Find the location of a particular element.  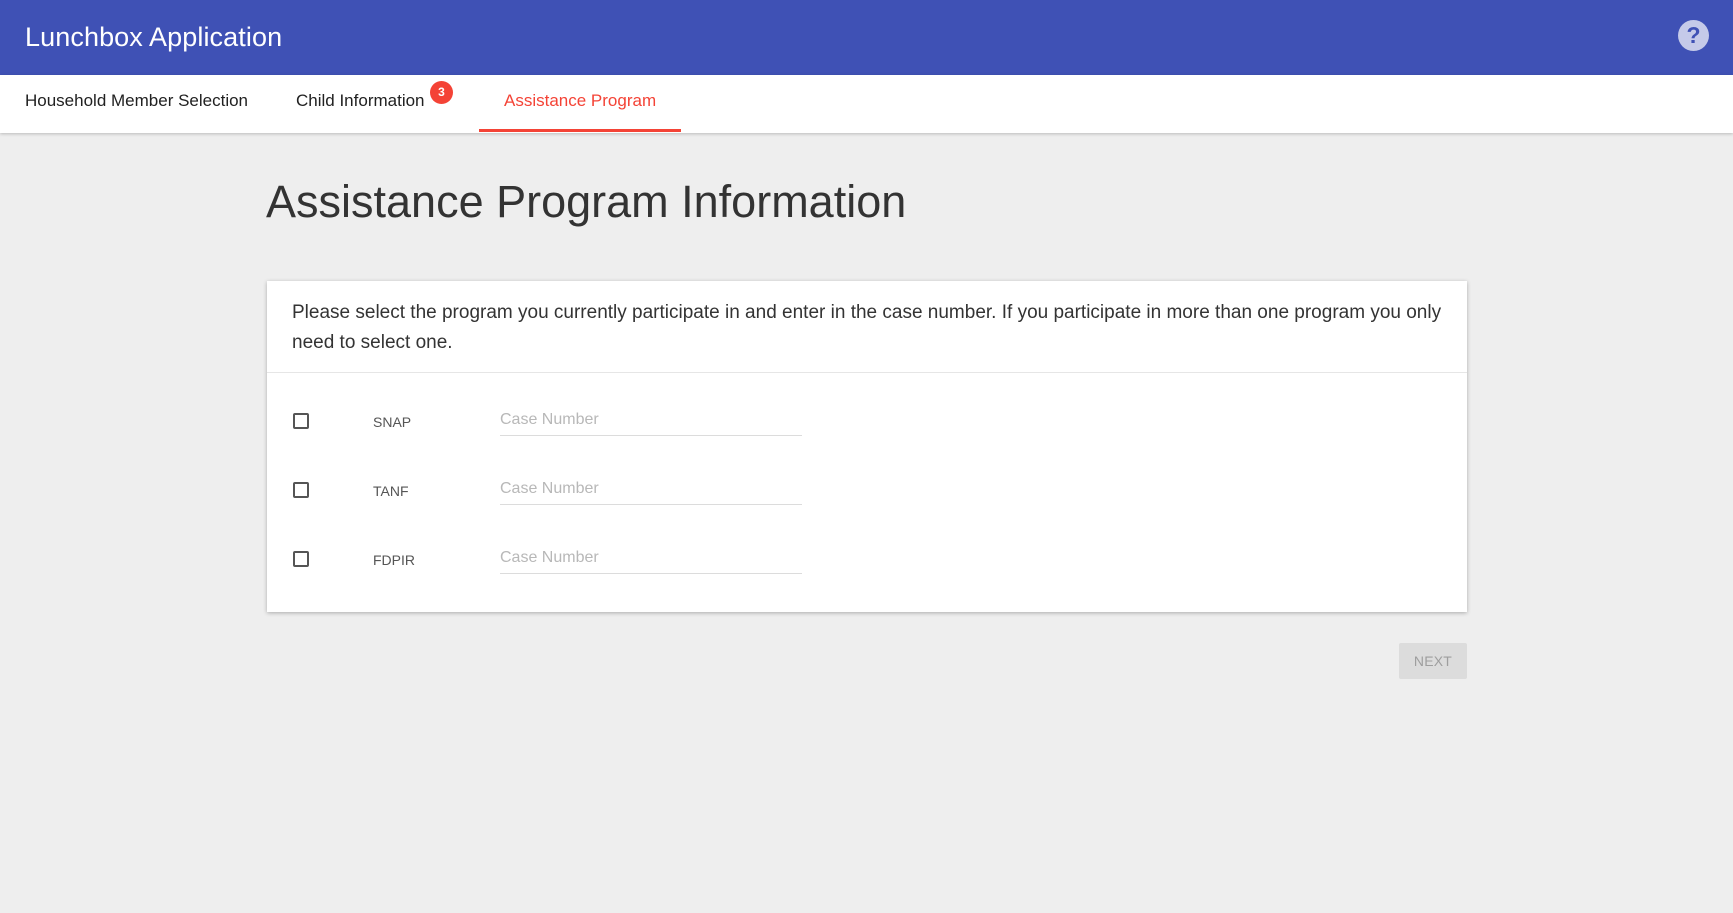

program-row-fdpir: FDPIR is located at coordinates (867, 560).